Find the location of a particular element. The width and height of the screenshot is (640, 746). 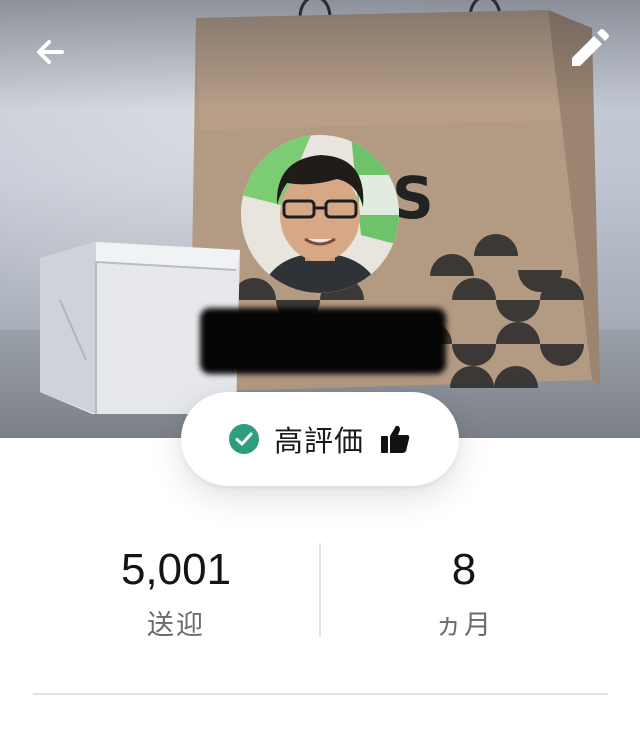

section-divider is located at coordinates (320, 694).